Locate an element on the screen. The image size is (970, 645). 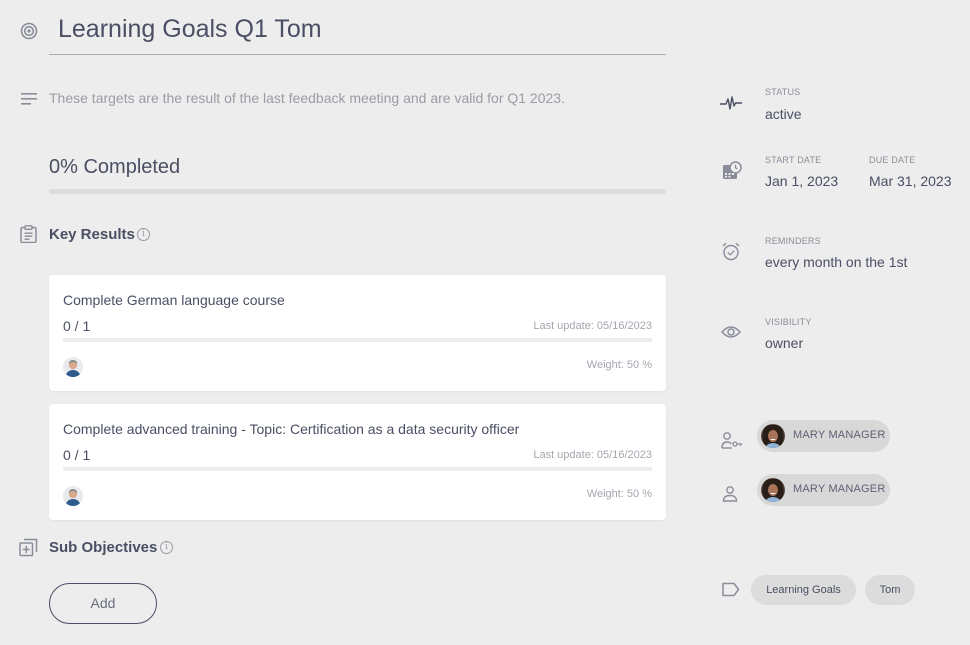
title-field: Learning Goals Q1 Tom is located at coordinates (357, 33).